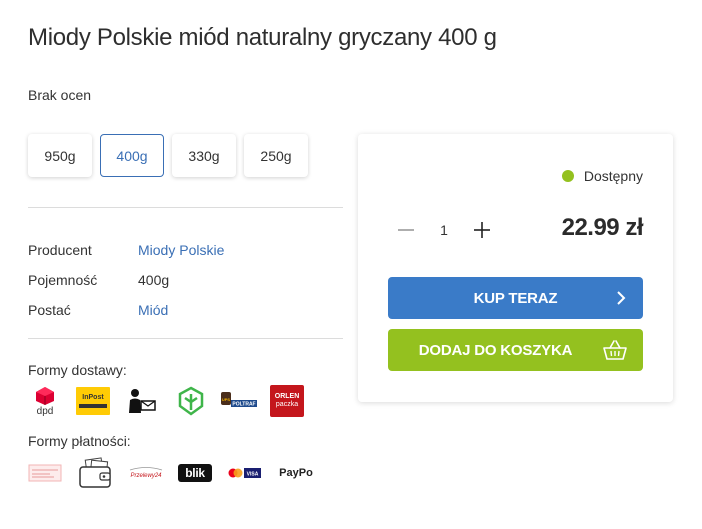 The width and height of the screenshot is (702, 529). I want to click on przelewy24-logo: Przelewy24, so click(146, 473).